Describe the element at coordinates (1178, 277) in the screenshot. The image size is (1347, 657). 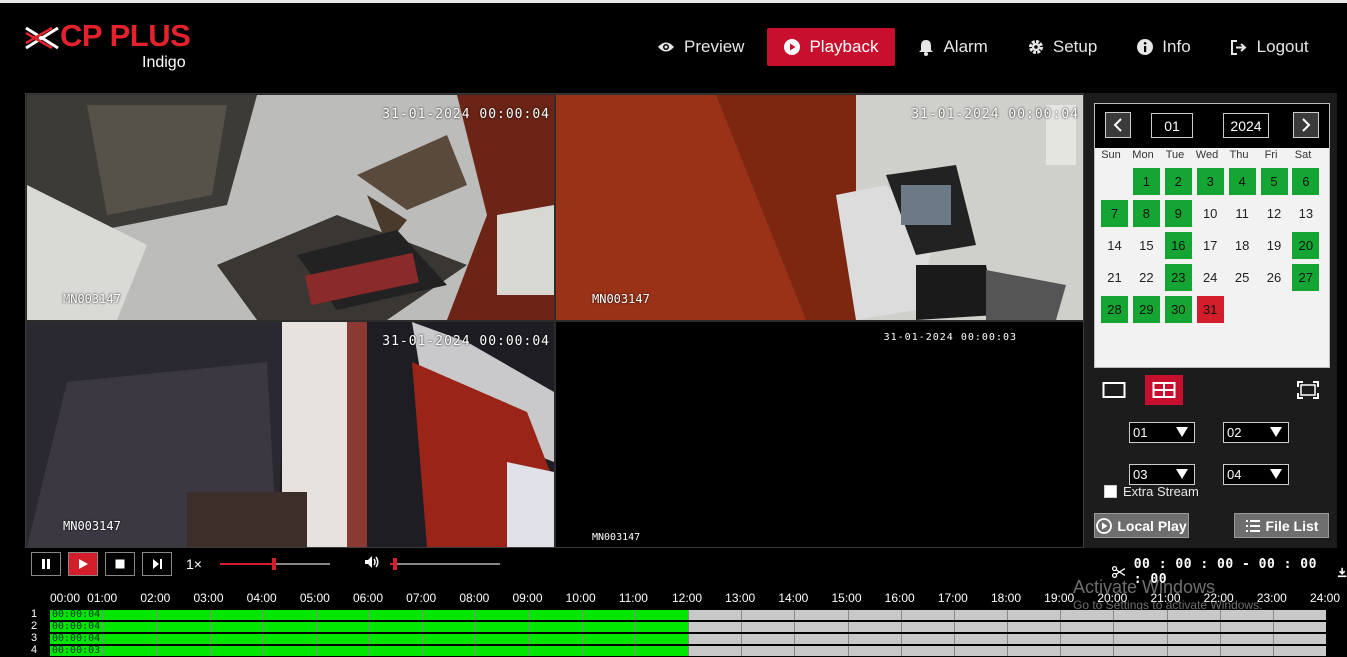
I see `calendar-day-23: 23` at that location.